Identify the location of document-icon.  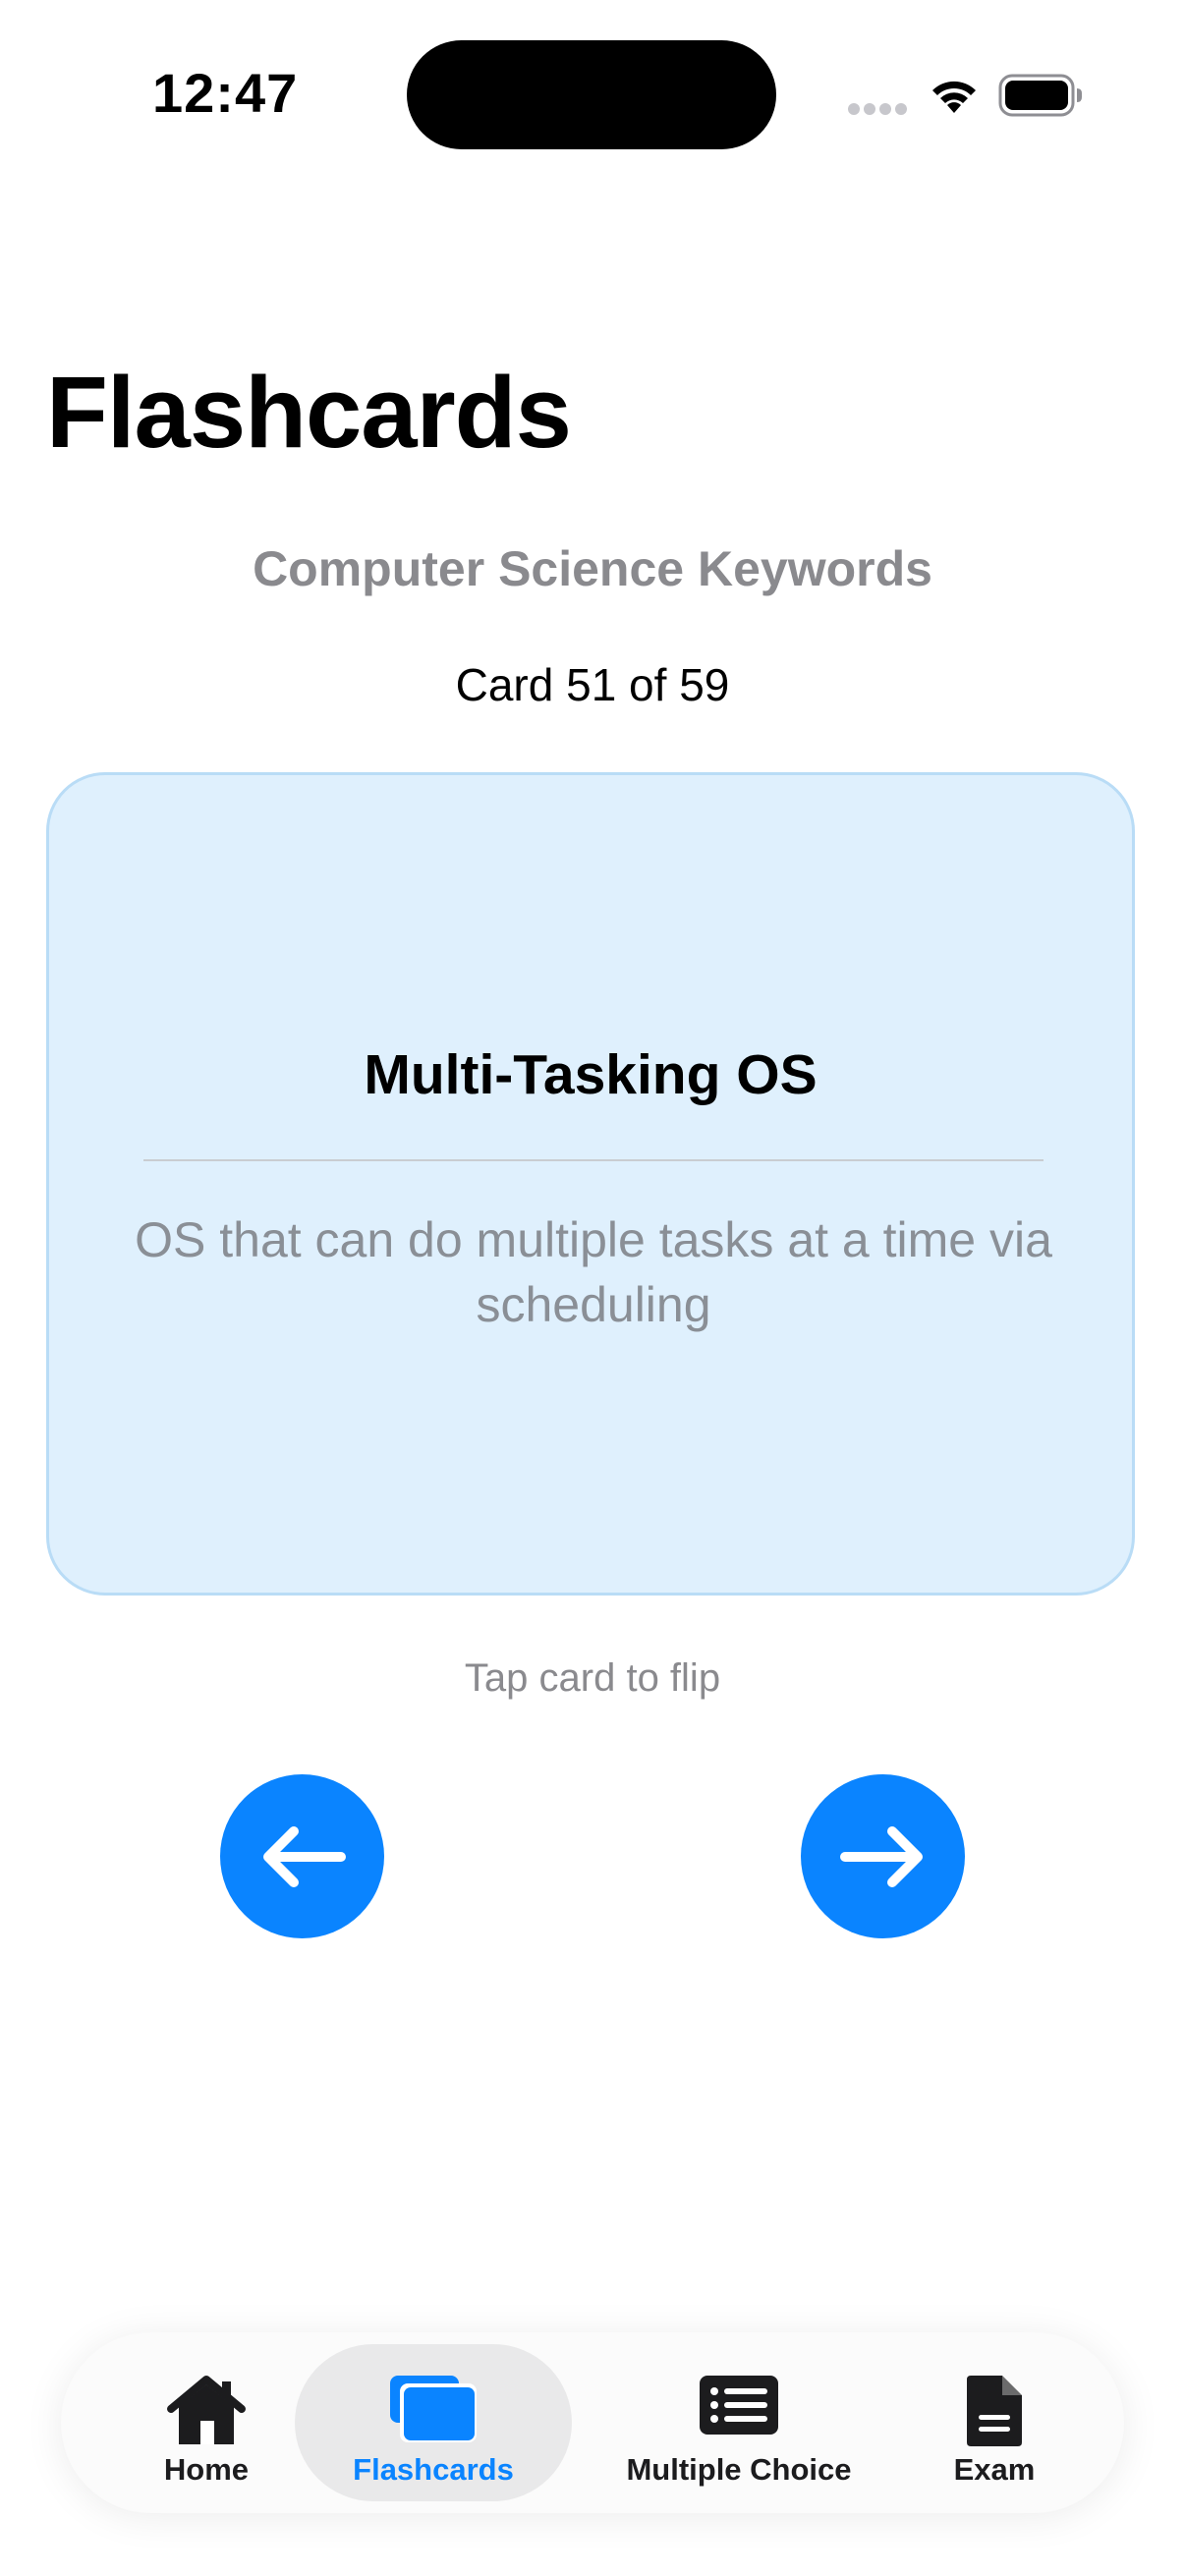
(995, 2411).